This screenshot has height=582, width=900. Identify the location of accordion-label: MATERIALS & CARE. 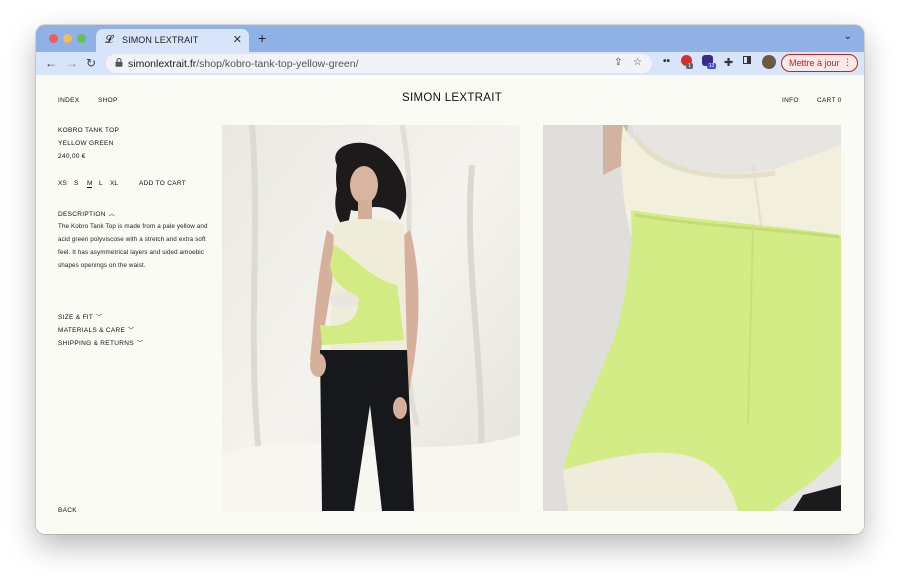
(92, 330).